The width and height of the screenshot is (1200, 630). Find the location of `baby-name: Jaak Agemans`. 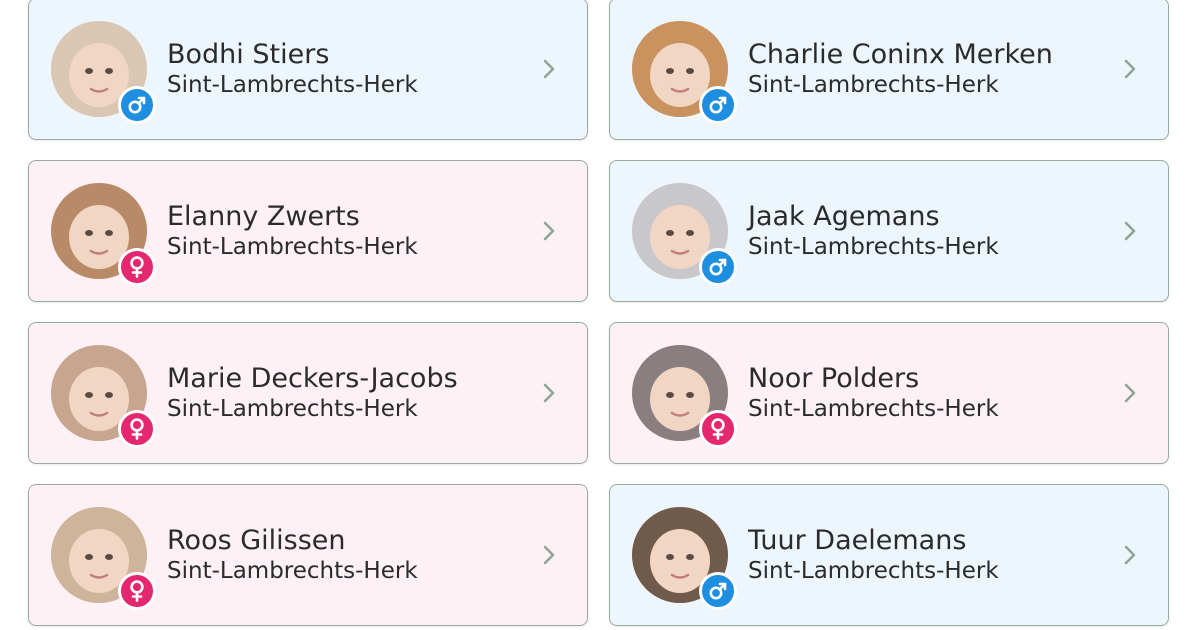

baby-name: Jaak Agemans is located at coordinates (844, 216).